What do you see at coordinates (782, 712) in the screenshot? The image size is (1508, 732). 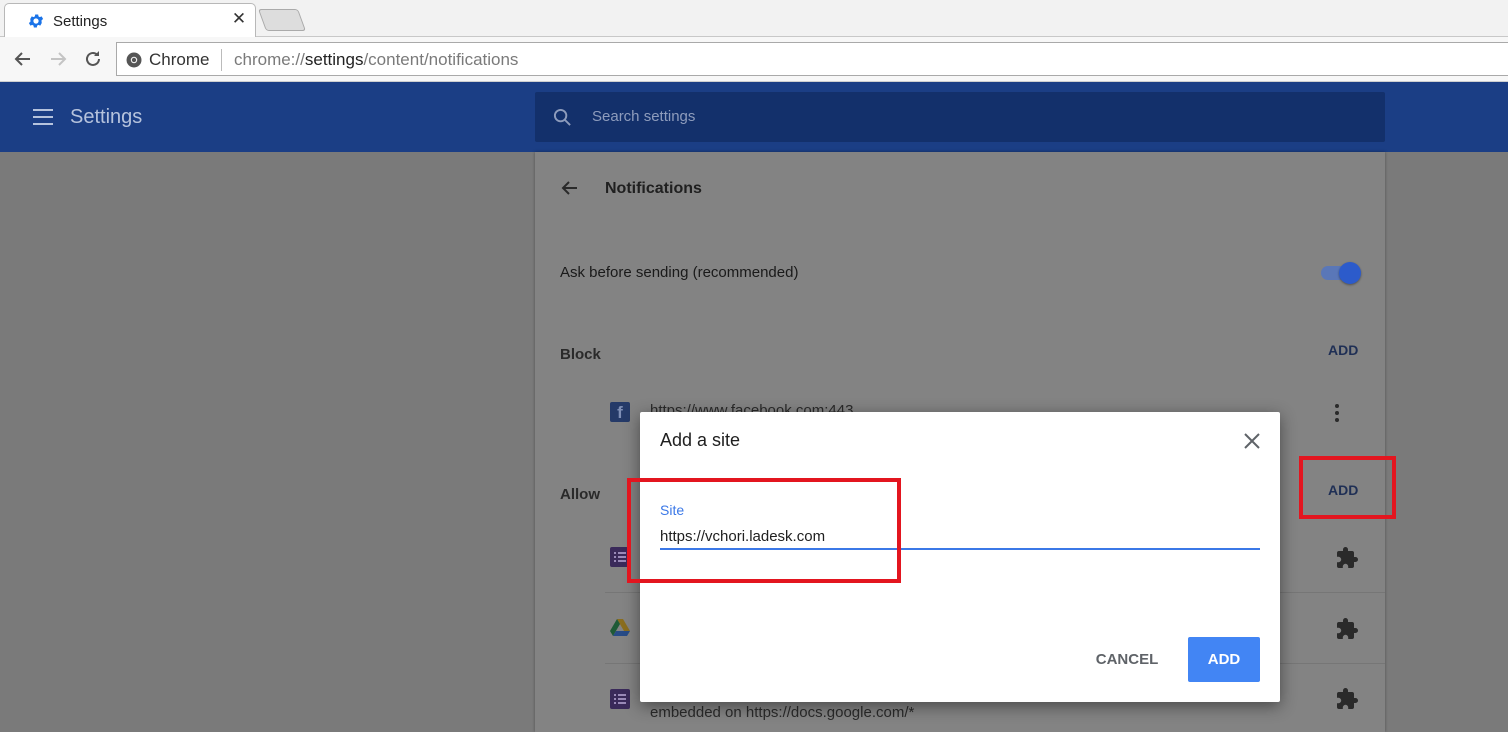 I see `allowed-site-description: embedded on https://docs.google.com/*` at bounding box center [782, 712].